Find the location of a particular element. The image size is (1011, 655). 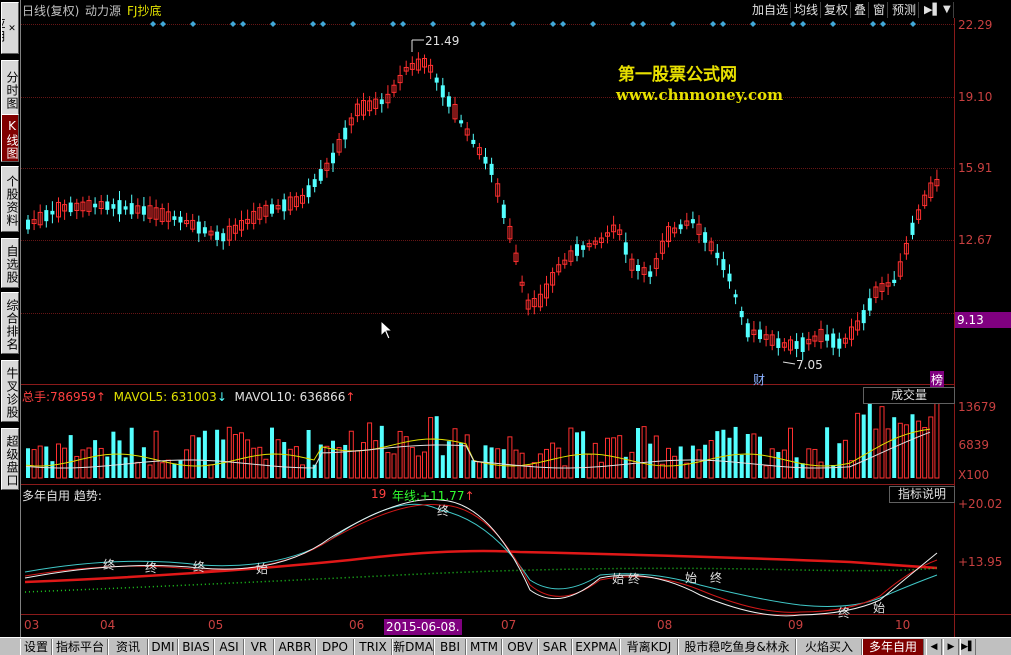

tab-item: VR is located at coordinates (259, 647).